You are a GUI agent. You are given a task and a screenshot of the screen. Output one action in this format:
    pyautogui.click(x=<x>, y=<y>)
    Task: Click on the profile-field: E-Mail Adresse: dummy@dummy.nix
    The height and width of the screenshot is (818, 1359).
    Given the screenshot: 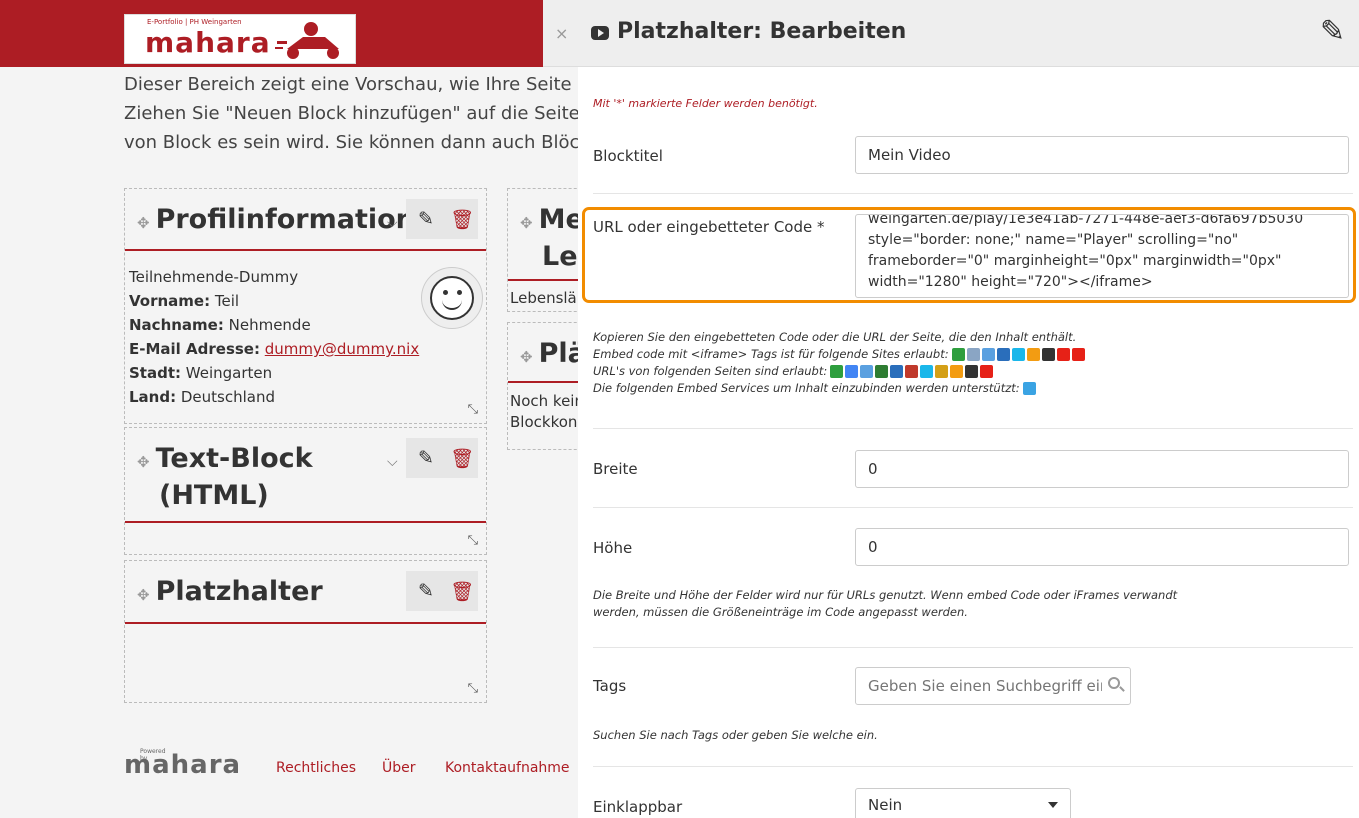 What is the action you would take?
    pyautogui.click(x=274, y=349)
    